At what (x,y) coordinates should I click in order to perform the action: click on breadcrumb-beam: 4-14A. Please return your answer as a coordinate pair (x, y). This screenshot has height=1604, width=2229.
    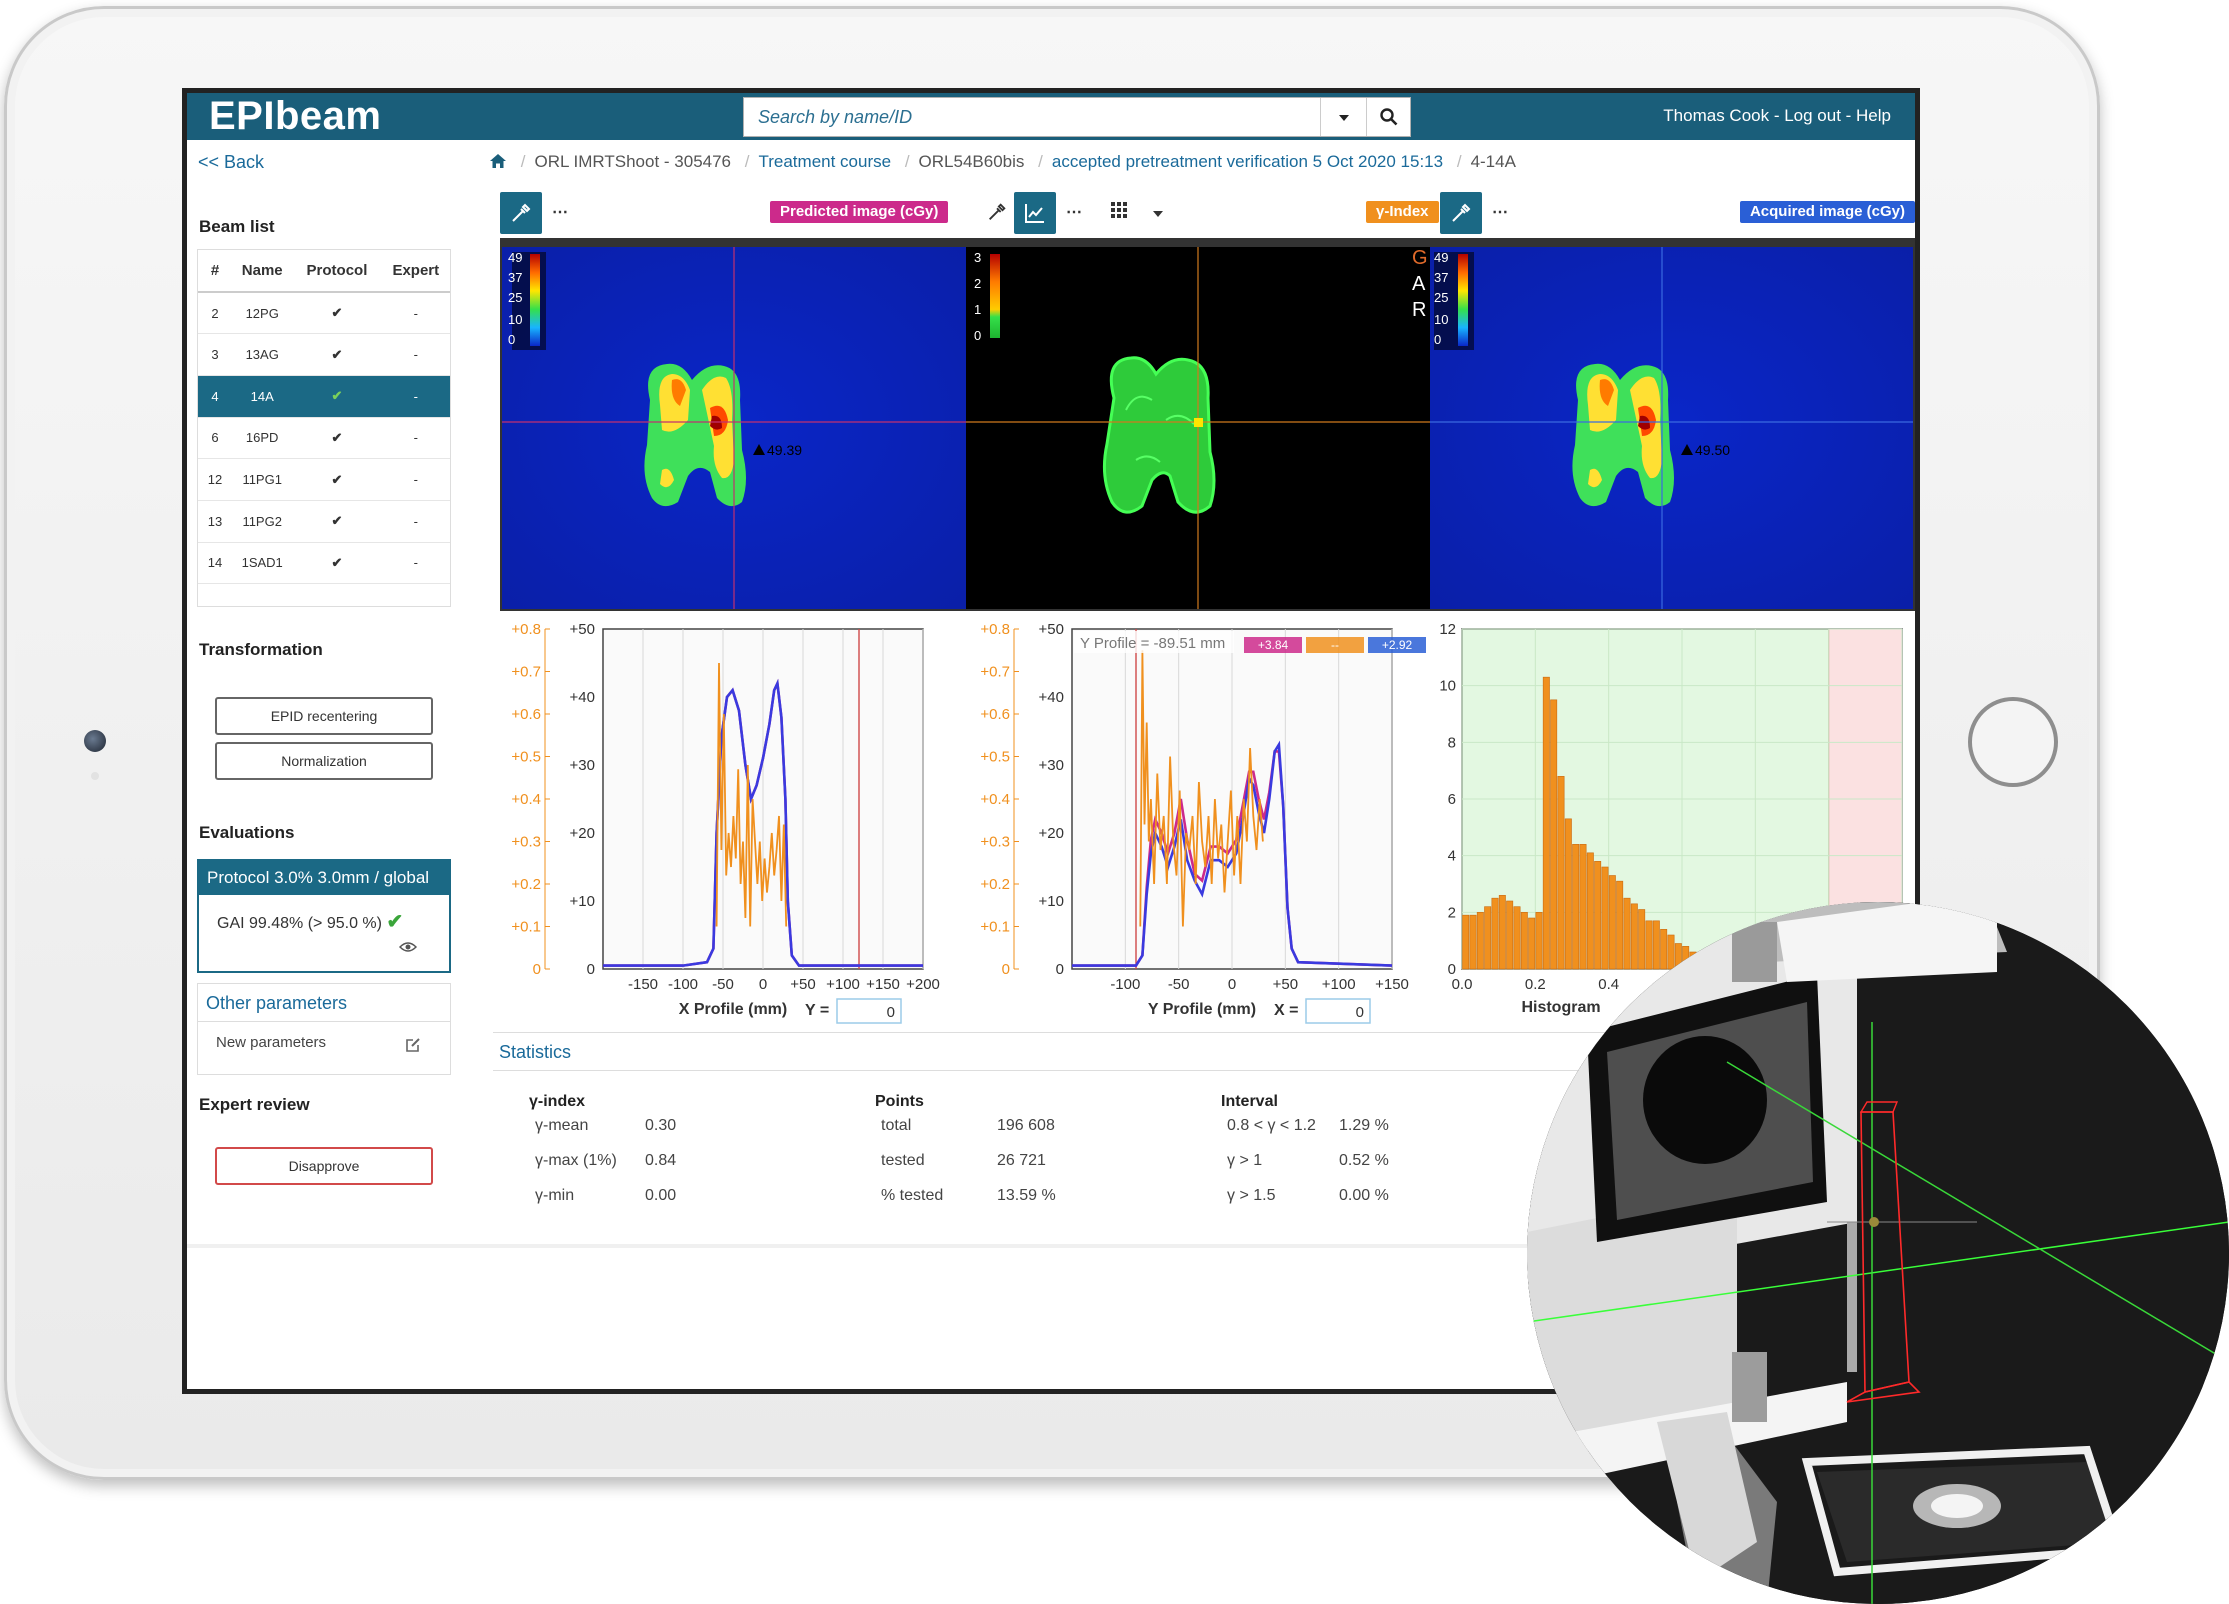
    Looking at the image, I should click on (1493, 161).